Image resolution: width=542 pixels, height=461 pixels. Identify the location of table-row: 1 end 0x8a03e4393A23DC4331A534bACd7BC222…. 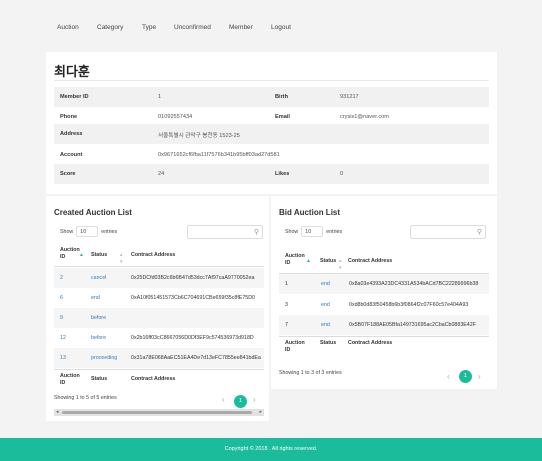
(384, 284).